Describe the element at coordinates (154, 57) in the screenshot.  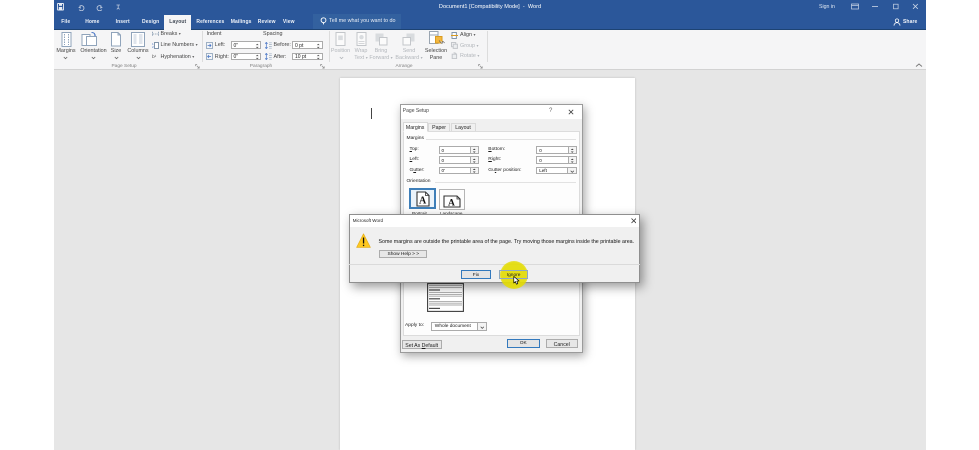
I see `svg-text: b¹` at that location.